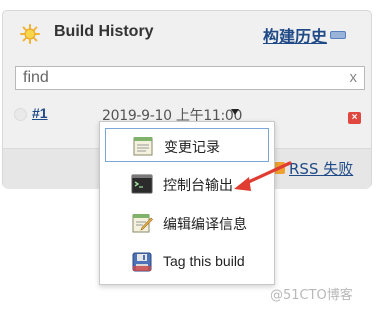 The image size is (381, 311). I want to click on delete-build-icon: ×, so click(354, 118).